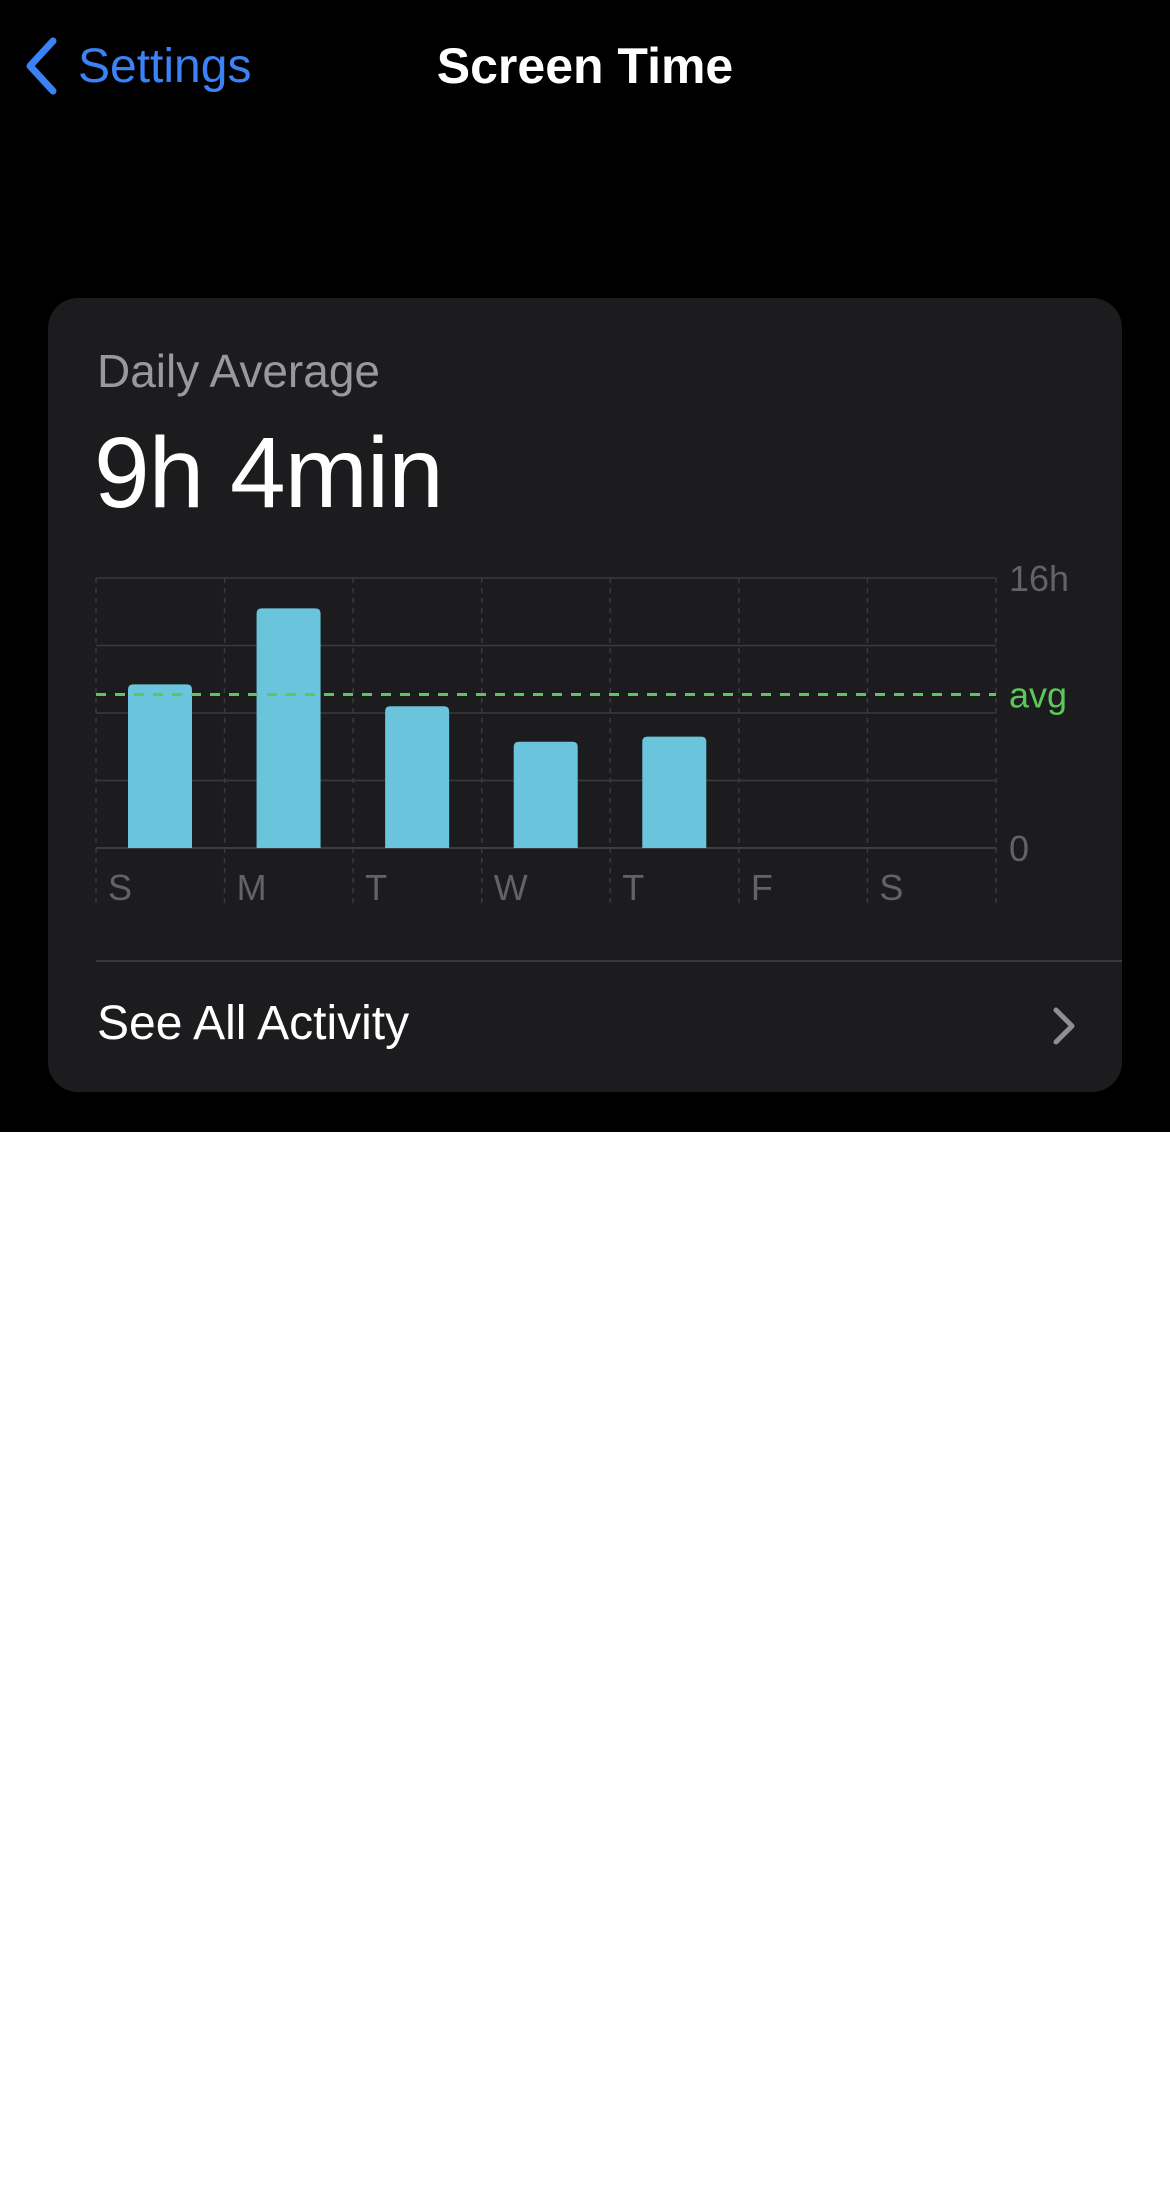  Describe the element at coordinates (1019, 848) in the screenshot. I see `y-tick-label-min: 0` at that location.